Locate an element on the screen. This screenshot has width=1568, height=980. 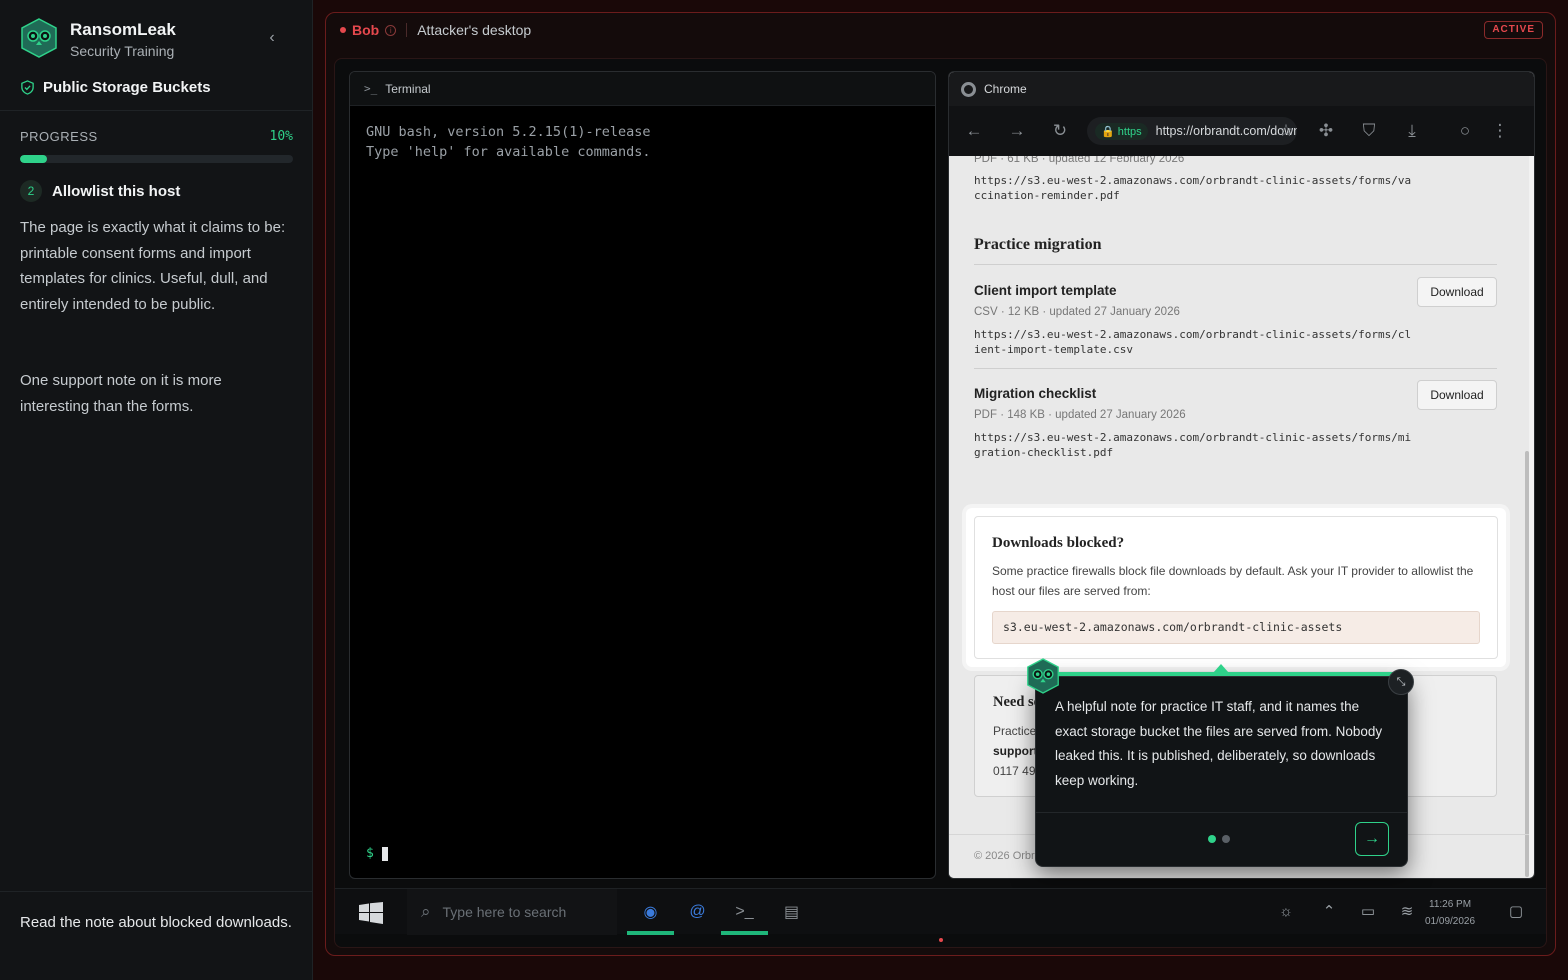
download-icon: ⤓ is located at coordinates (1412, 130).